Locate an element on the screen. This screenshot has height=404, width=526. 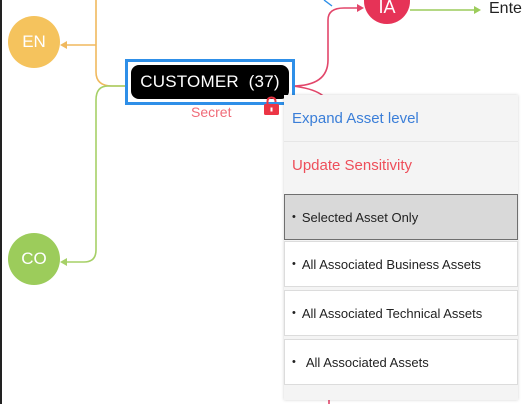
option-label: All Associated Technical Assets is located at coordinates (392, 313).